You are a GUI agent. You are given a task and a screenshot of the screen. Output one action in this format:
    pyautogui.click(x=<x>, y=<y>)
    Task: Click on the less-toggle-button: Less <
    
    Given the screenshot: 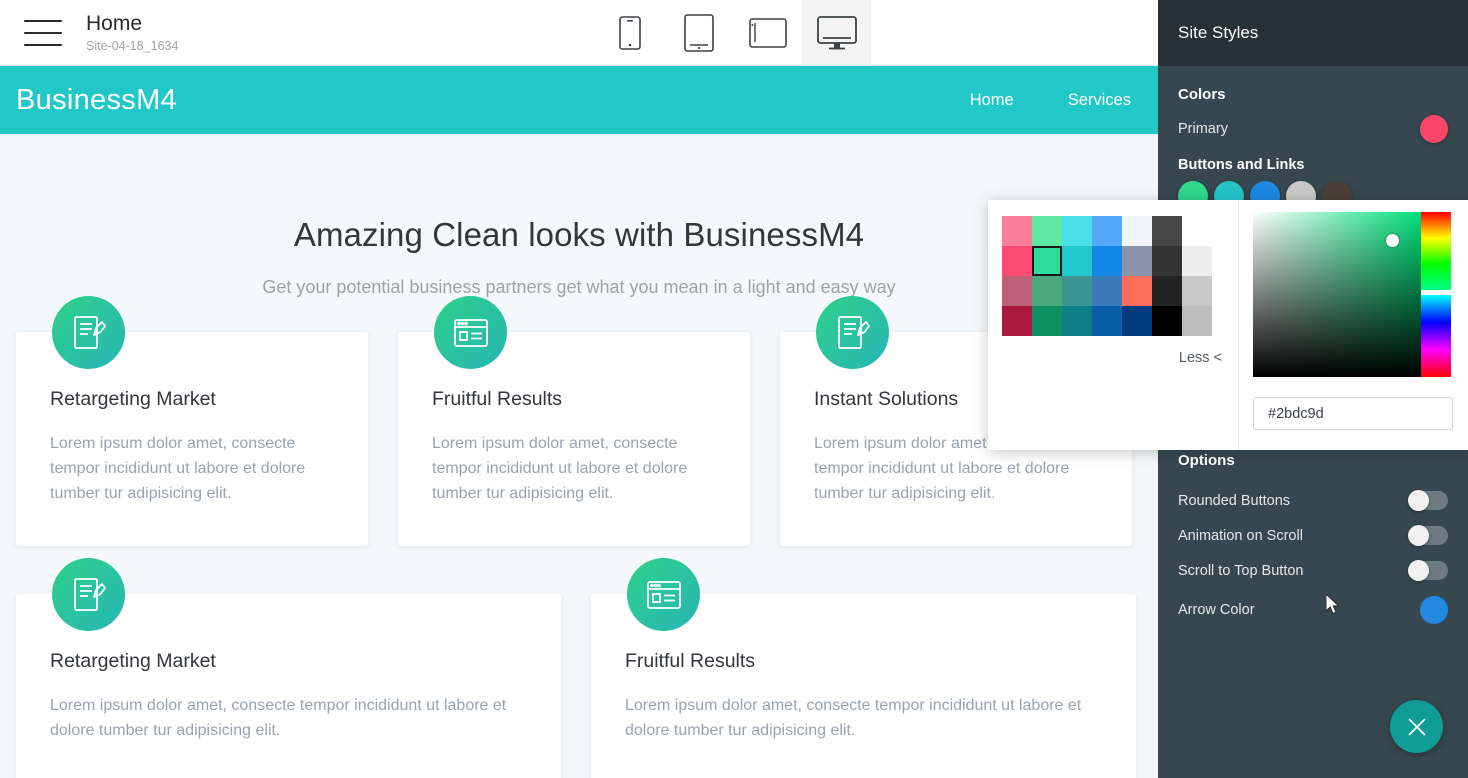 What is the action you would take?
    pyautogui.click(x=1200, y=358)
    